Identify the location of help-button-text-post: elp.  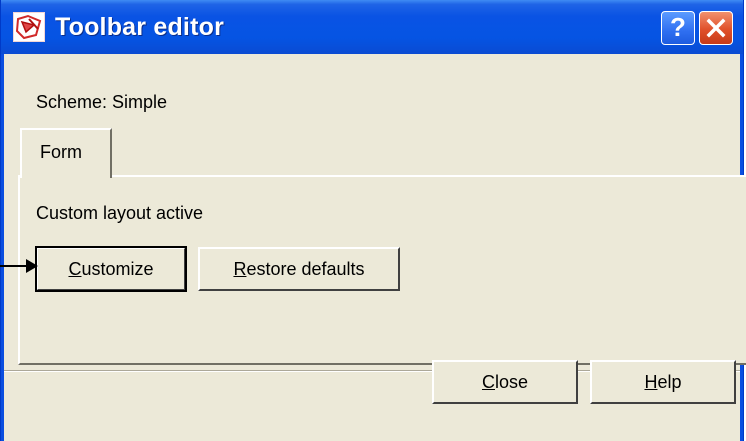
(669, 382).